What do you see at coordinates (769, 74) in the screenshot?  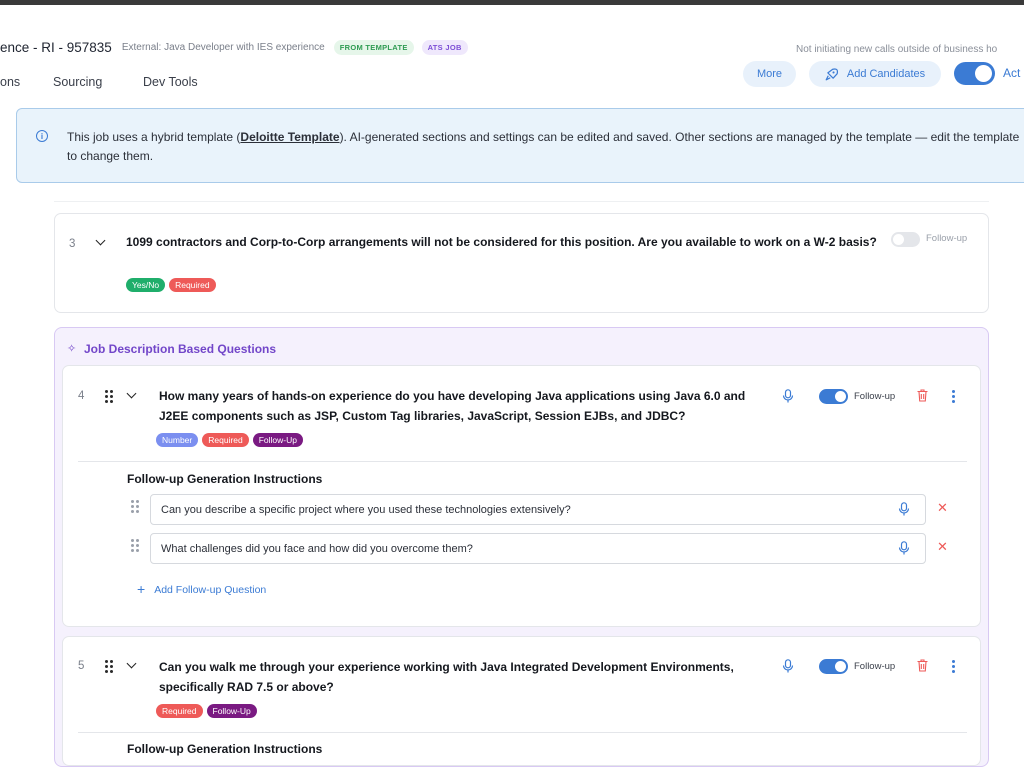 I see `more-button: More` at bounding box center [769, 74].